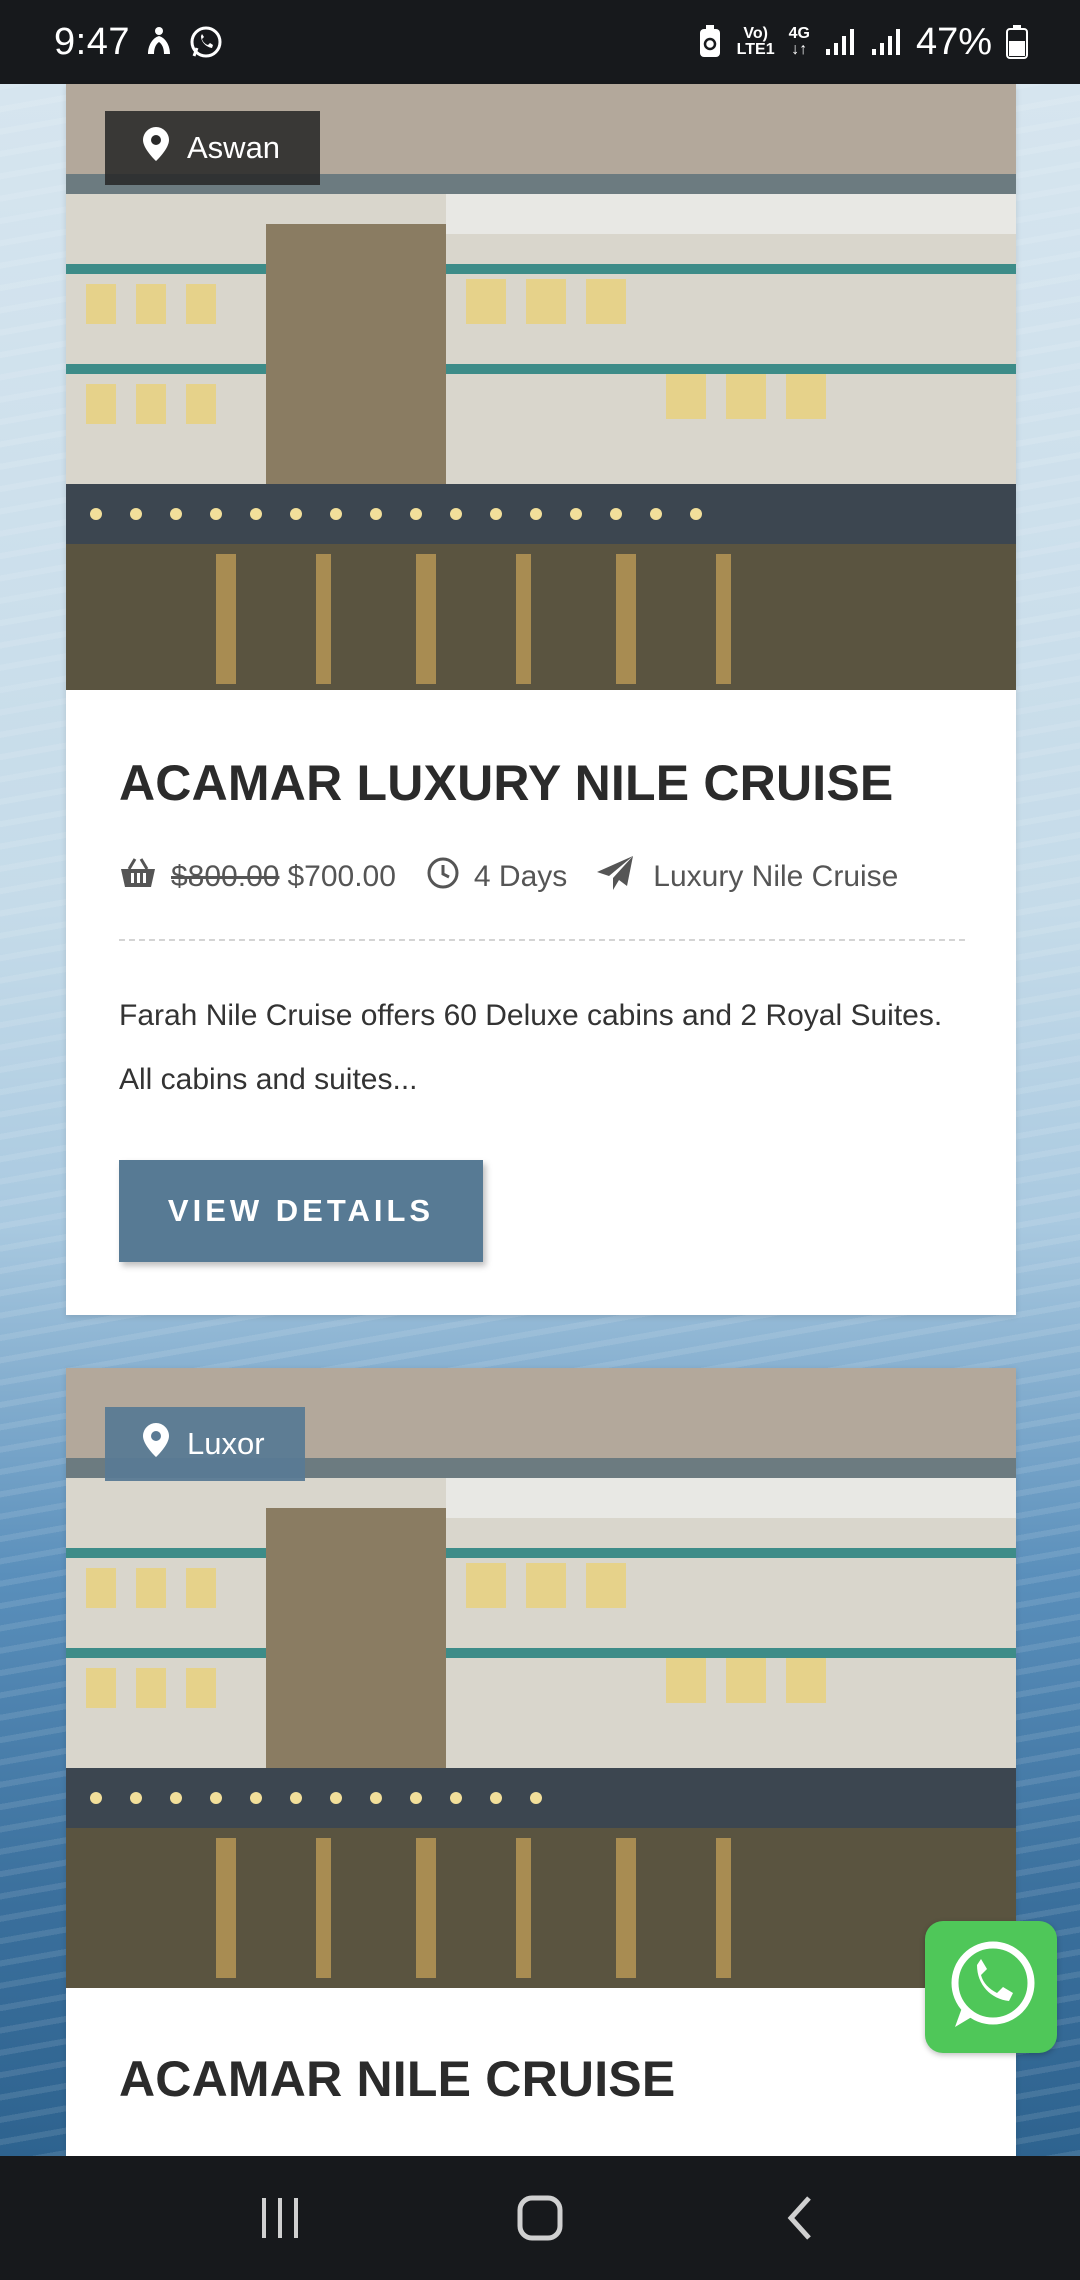 The height and width of the screenshot is (2280, 1080). Describe the element at coordinates (225, 876) in the screenshot. I see `price-original: $800.00` at that location.